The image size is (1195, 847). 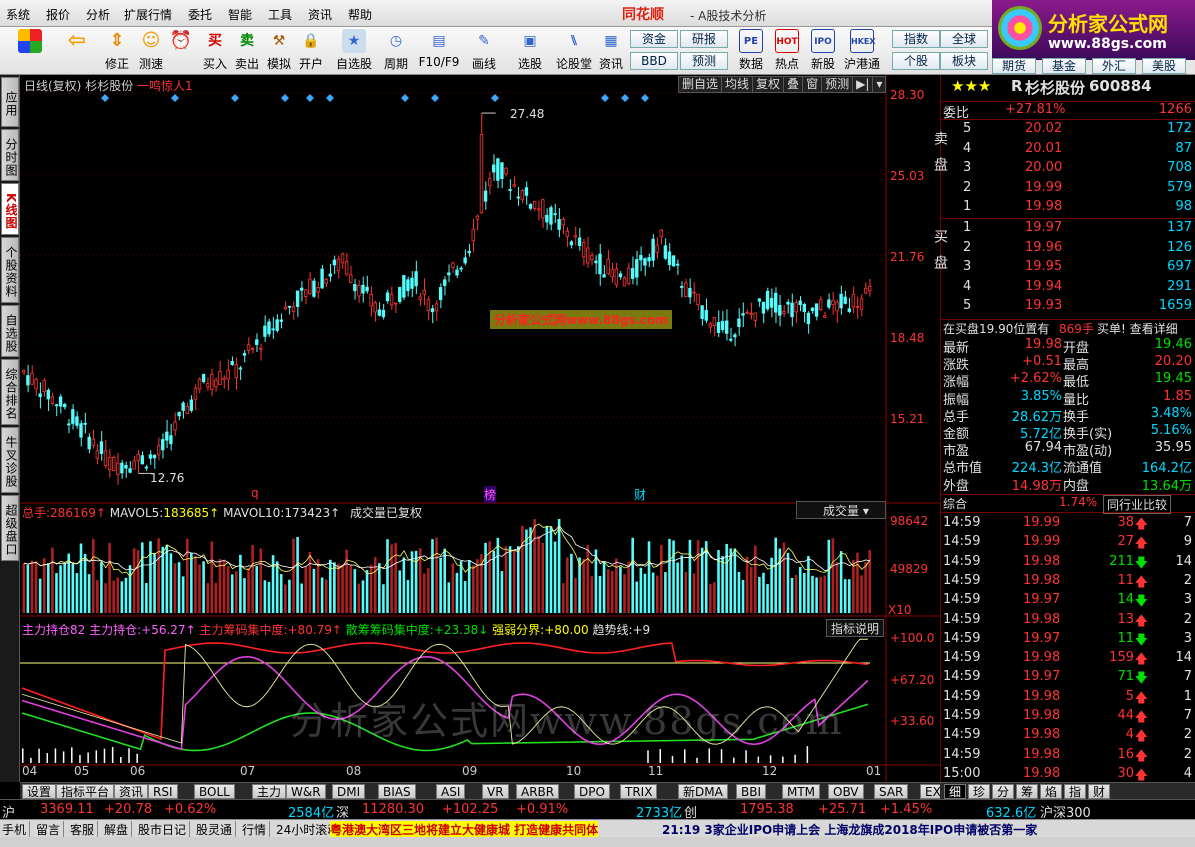 What do you see at coordinates (181, 51) in the screenshot?
I see `clock-tool-button: ⏰` at bounding box center [181, 51].